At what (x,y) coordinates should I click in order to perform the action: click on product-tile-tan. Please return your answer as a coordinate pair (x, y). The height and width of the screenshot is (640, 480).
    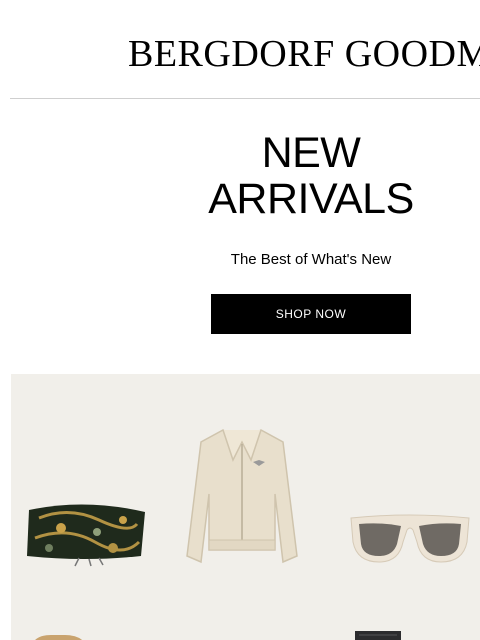
    Looking at the image, I should click on (59, 635).